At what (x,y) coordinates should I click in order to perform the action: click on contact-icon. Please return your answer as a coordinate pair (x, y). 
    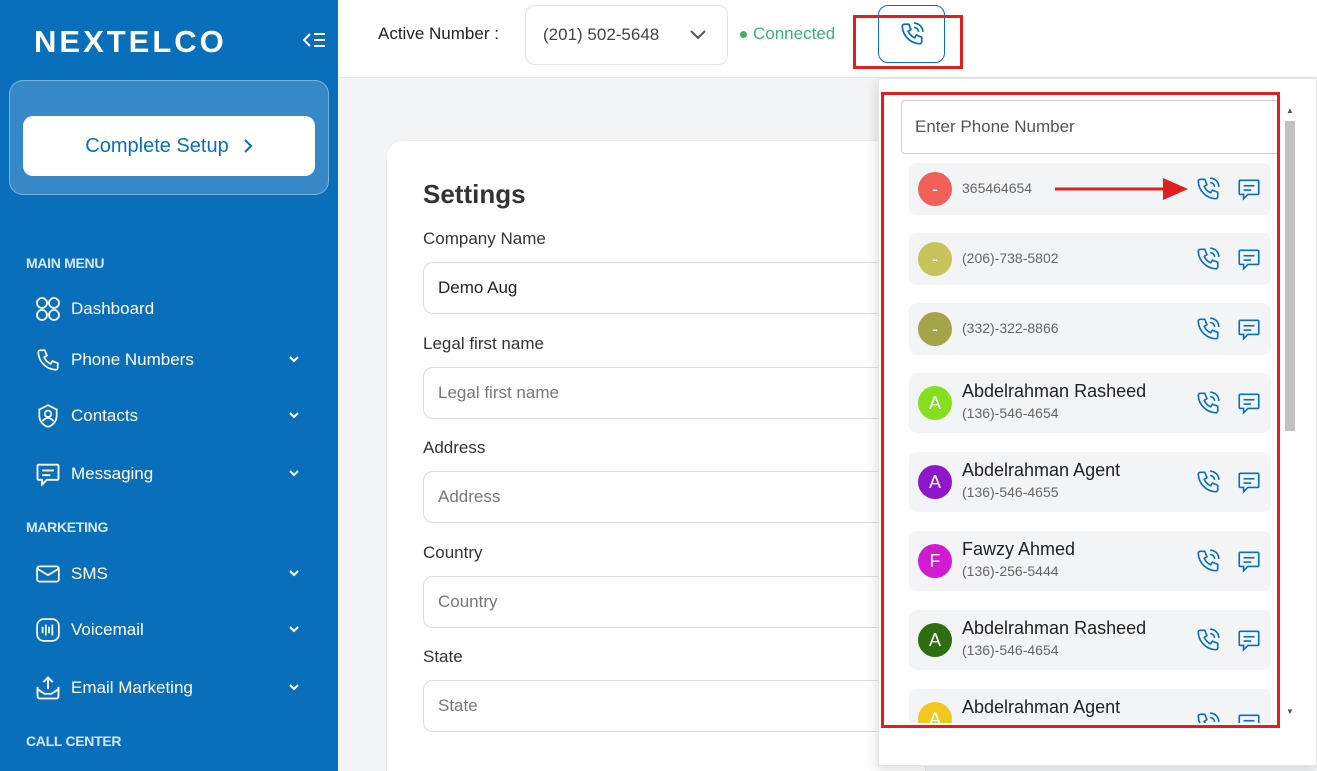
    Looking at the image, I should click on (48, 416).